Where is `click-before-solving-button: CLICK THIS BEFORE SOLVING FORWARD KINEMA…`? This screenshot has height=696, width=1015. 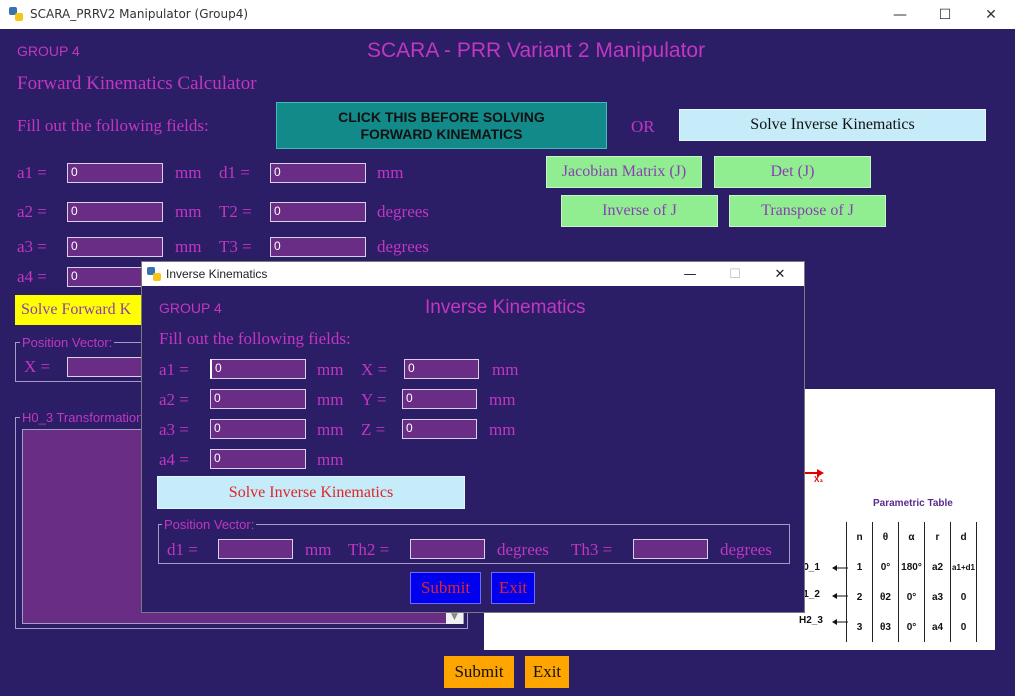 click-before-solving-button: CLICK THIS BEFORE SOLVING FORWARD KINEMA… is located at coordinates (441, 125).